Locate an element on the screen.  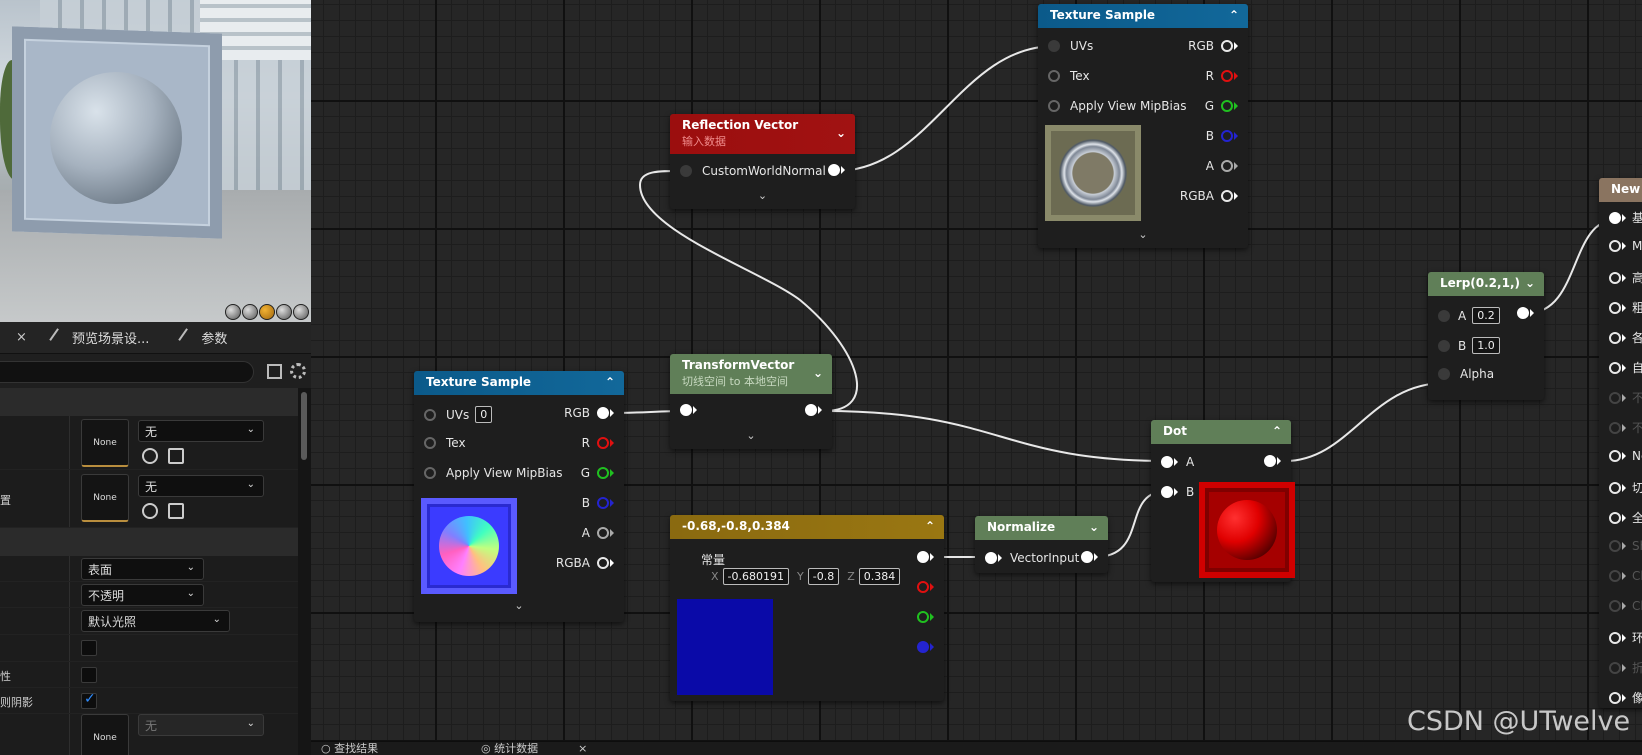
result-input-pin: 折 is located at coordinates (1625, 667).